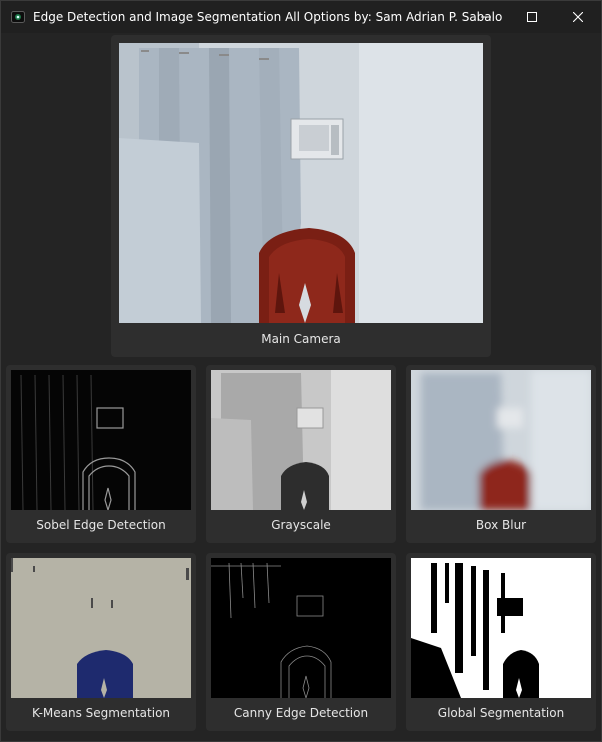 The image size is (602, 742). What do you see at coordinates (301, 713) in the screenshot?
I see `canny-label: Canny Edge Detection` at bounding box center [301, 713].